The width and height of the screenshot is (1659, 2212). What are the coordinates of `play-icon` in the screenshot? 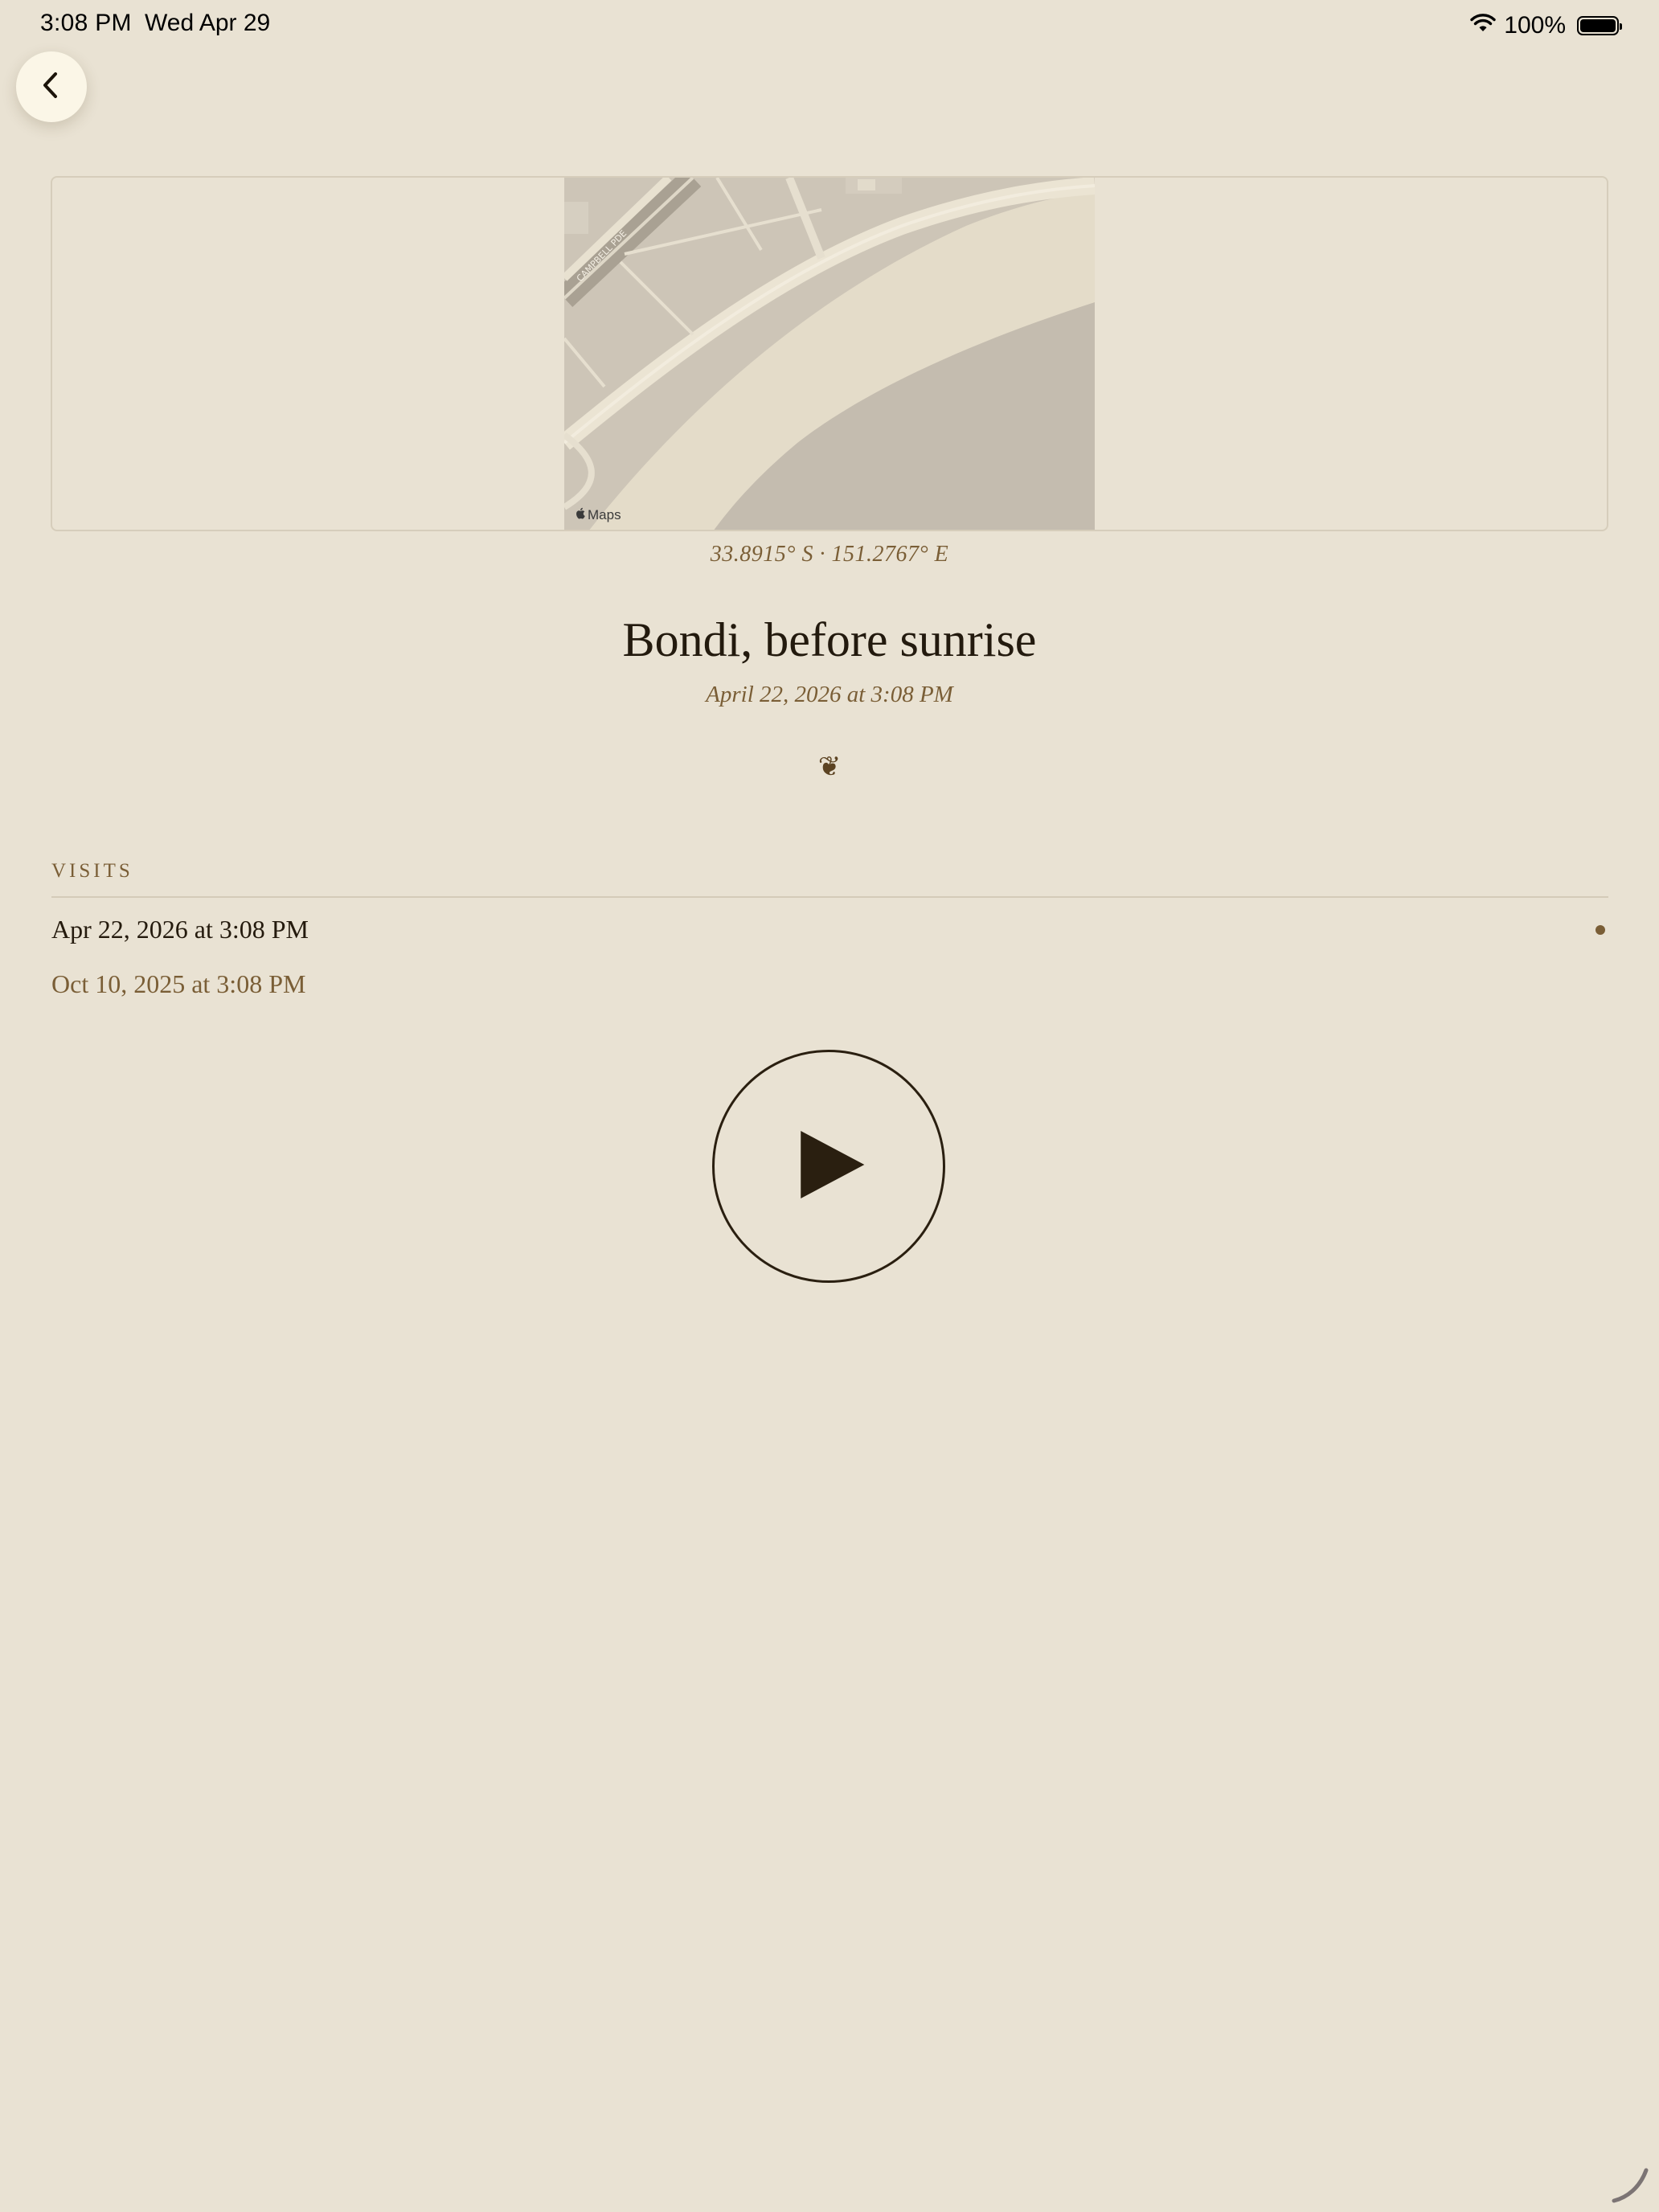 It's located at (829, 1166).